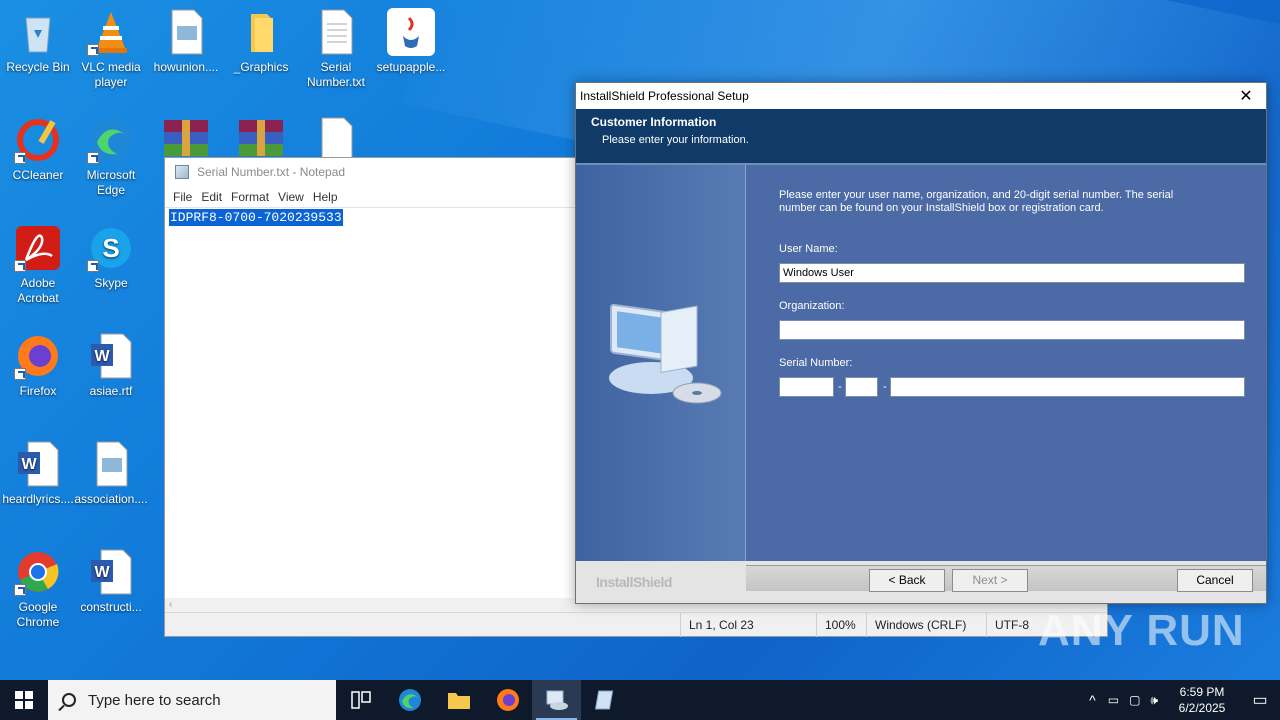  Describe the element at coordinates (808, 249) in the screenshot. I see `user-name-label: User Name:` at that location.